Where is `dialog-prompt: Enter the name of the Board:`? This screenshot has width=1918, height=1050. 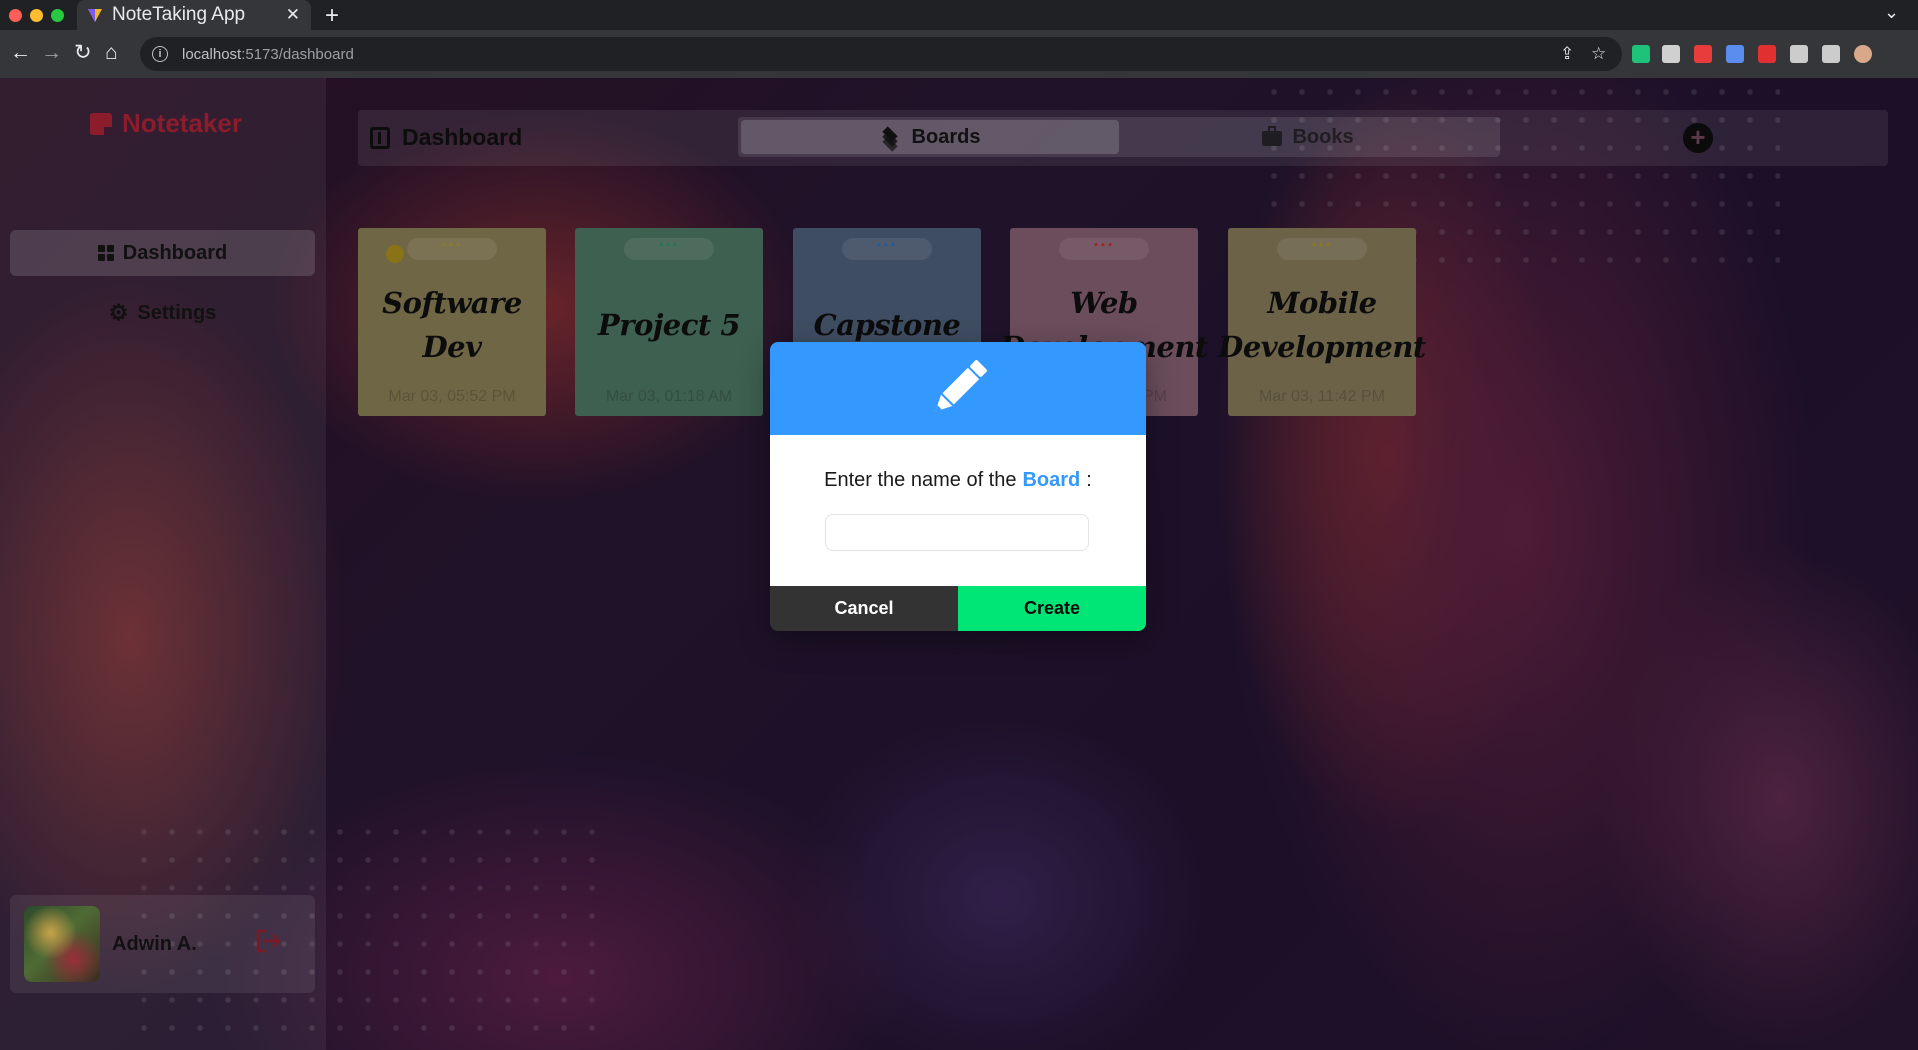 dialog-prompt: Enter the name of the Board: is located at coordinates (958, 480).